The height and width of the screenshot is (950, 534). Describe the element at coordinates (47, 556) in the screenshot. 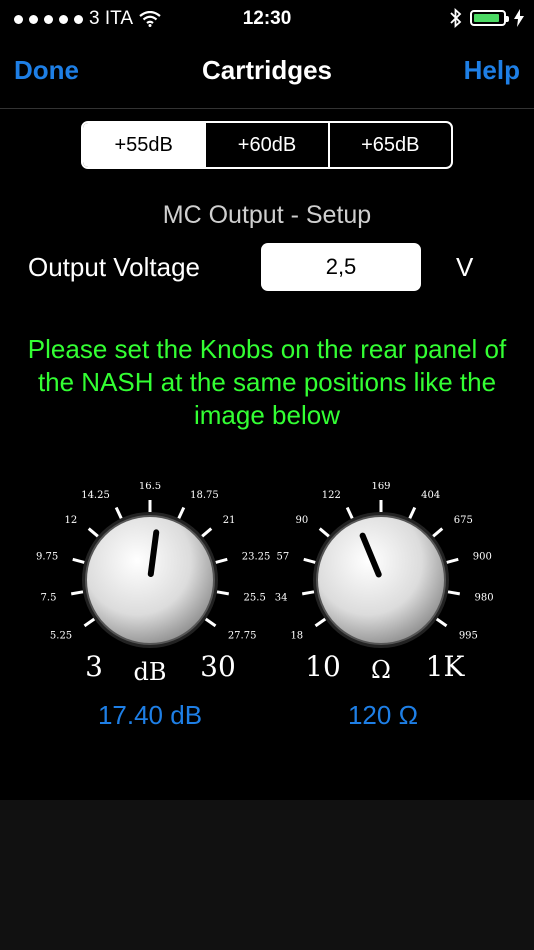

I see `gain-tick-label: 9.75` at that location.